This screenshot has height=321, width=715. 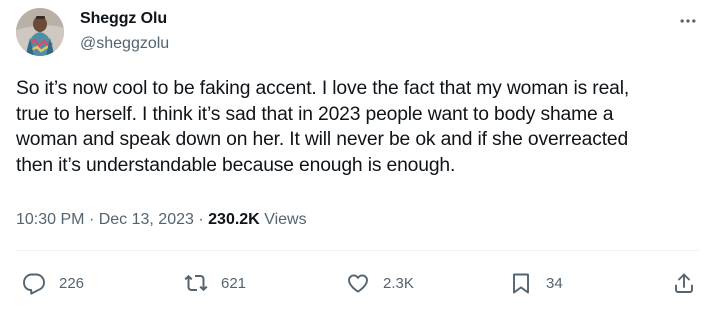 I want to click on bookmark-icon, so click(x=521, y=283).